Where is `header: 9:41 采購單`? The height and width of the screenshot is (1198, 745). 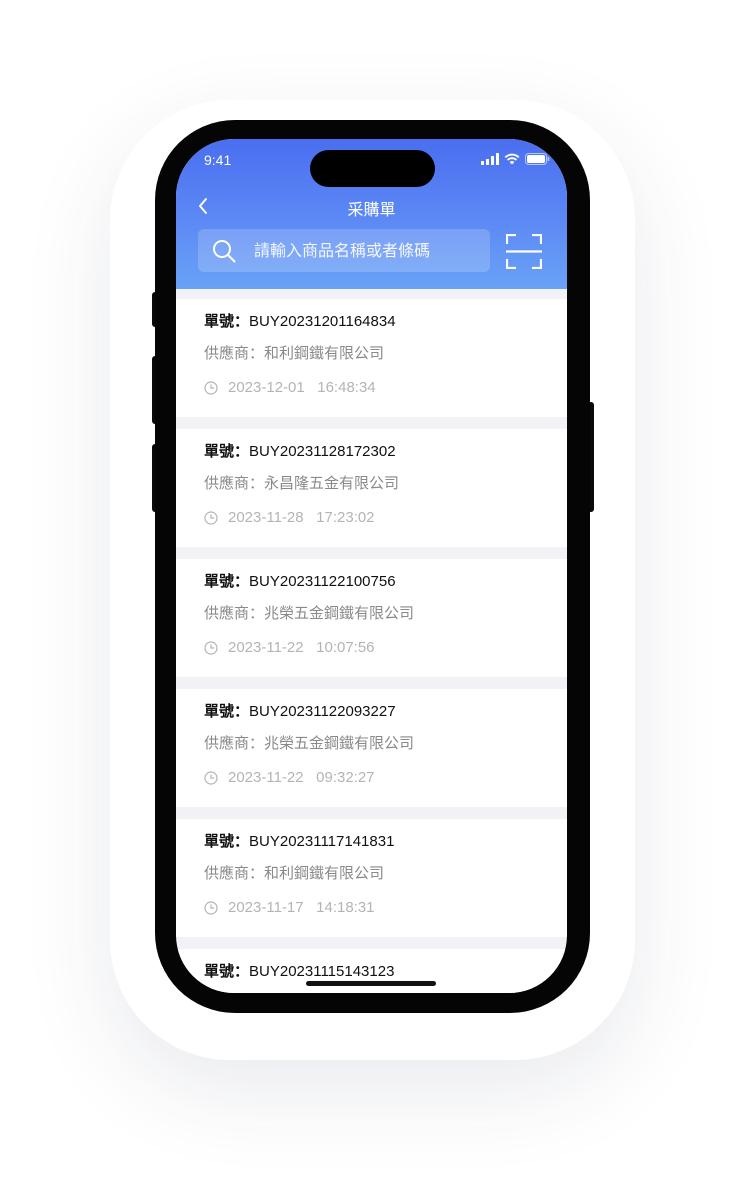
header: 9:41 采購單 is located at coordinates (371, 214).